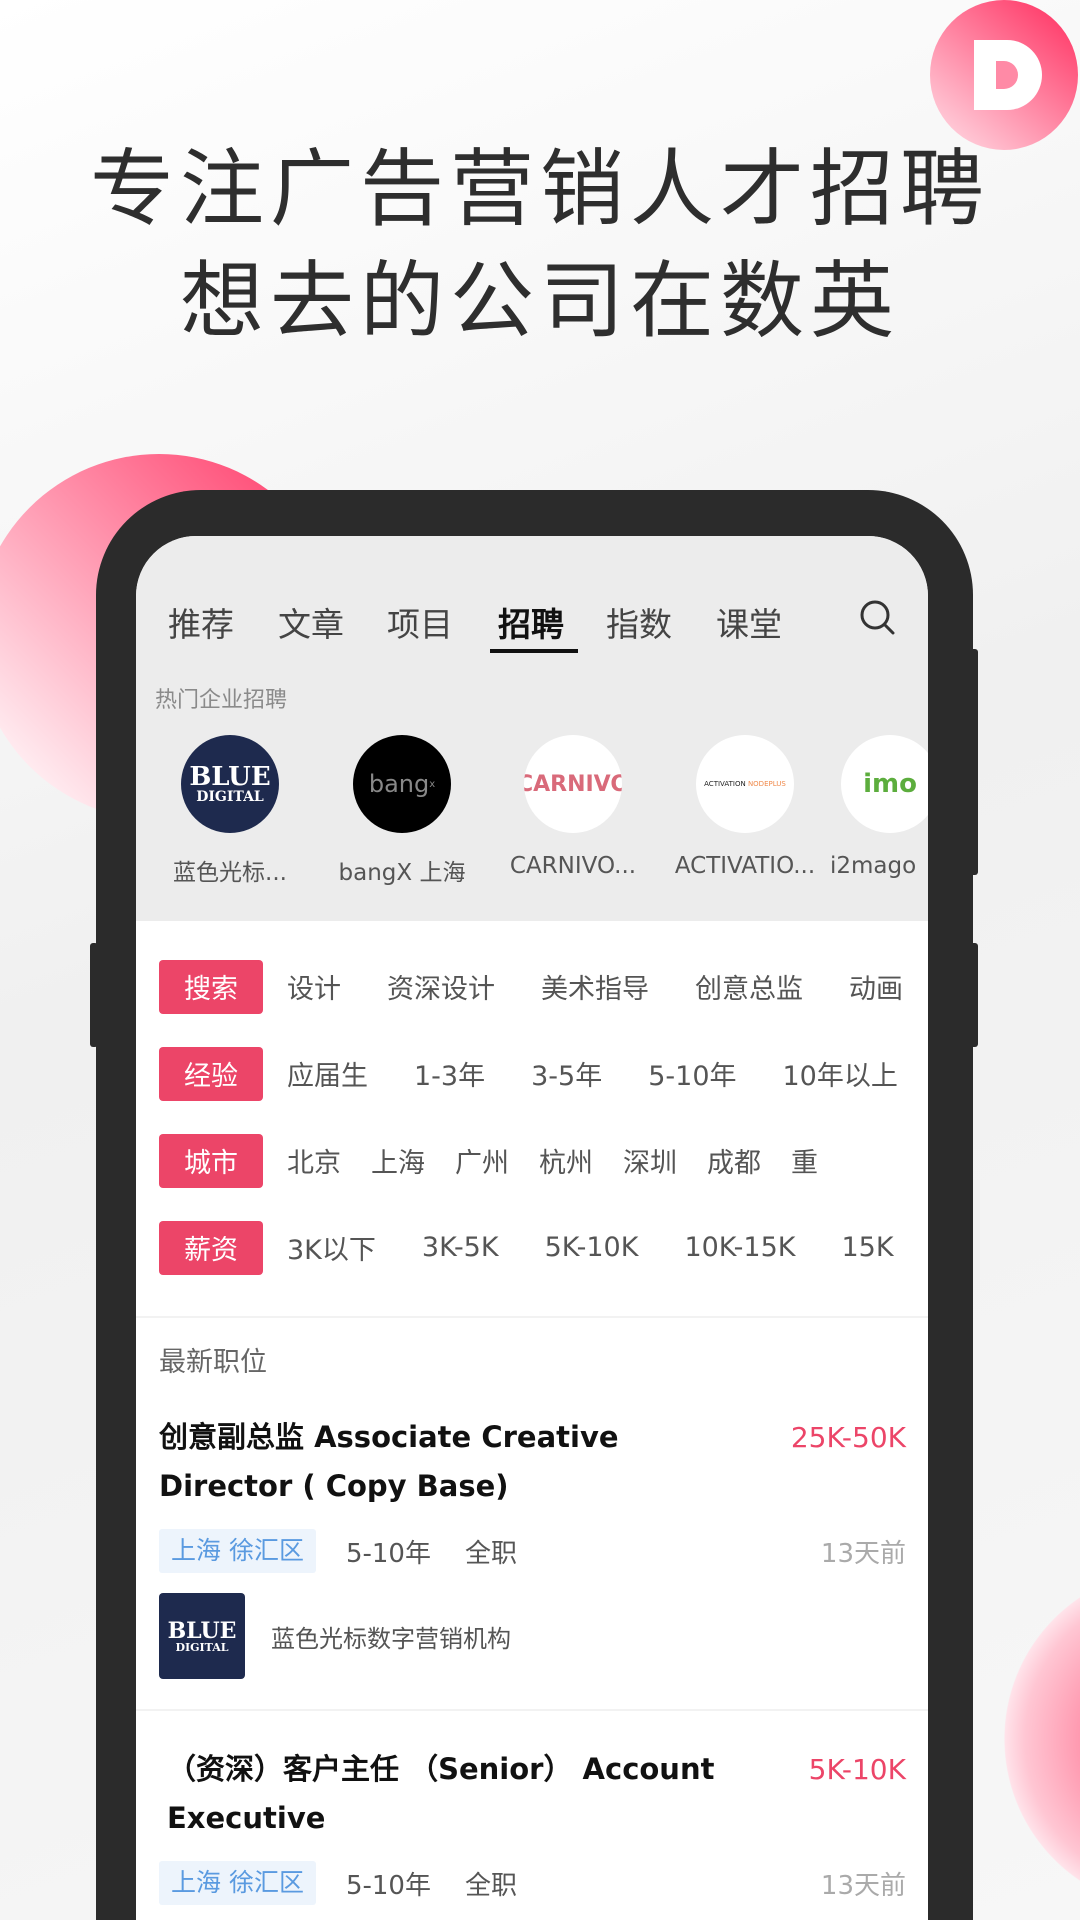 This screenshot has height=1920, width=1080. I want to click on filter-option: 深圳, so click(650, 1160).